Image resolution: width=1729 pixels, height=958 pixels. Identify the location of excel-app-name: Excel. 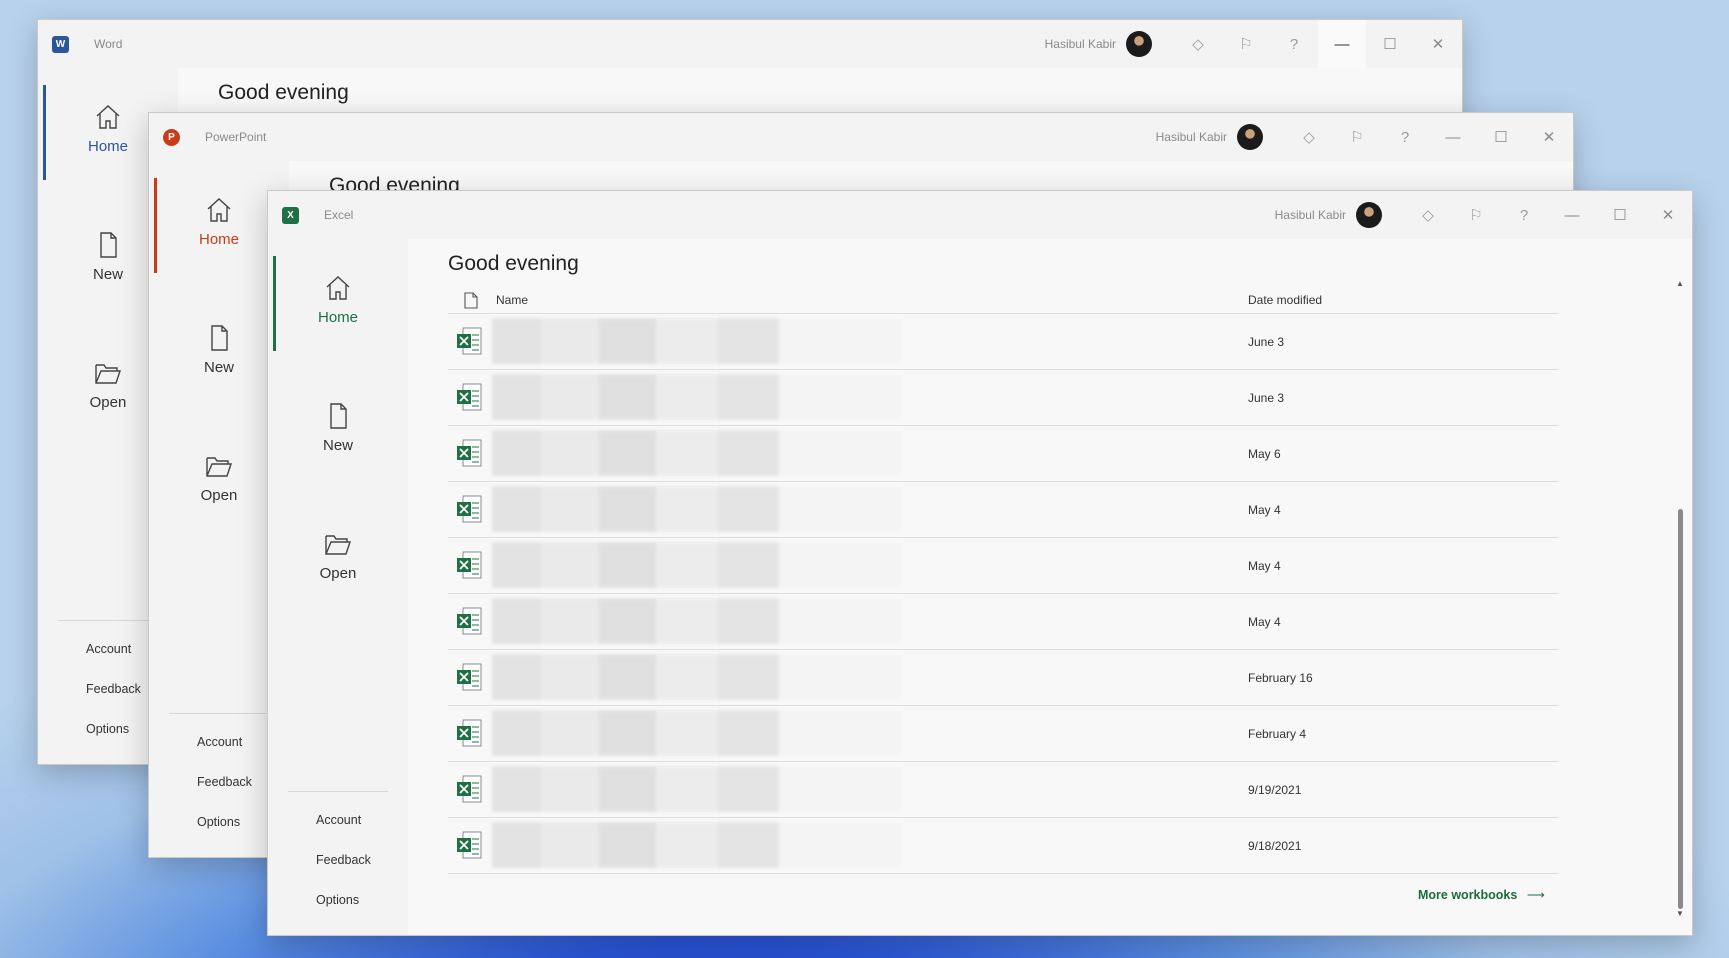
(339, 215).